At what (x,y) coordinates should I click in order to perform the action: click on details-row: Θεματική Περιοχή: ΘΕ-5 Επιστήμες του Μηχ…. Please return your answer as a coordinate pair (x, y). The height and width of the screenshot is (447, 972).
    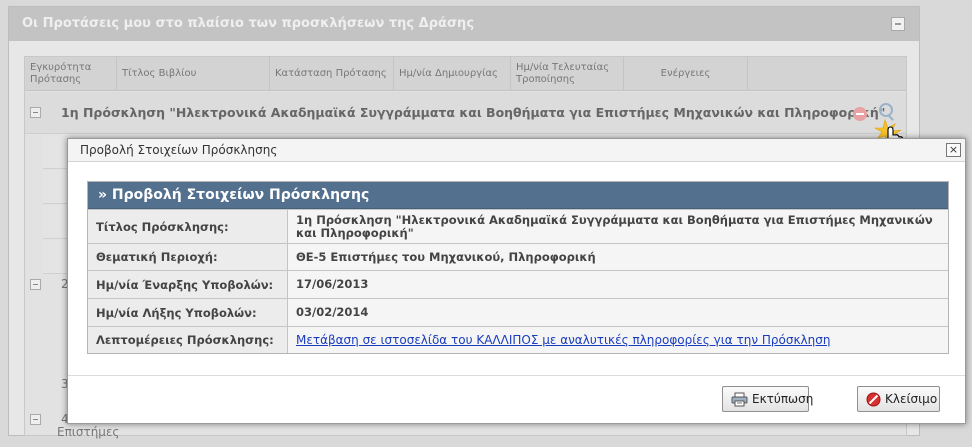
    Looking at the image, I should click on (518, 256).